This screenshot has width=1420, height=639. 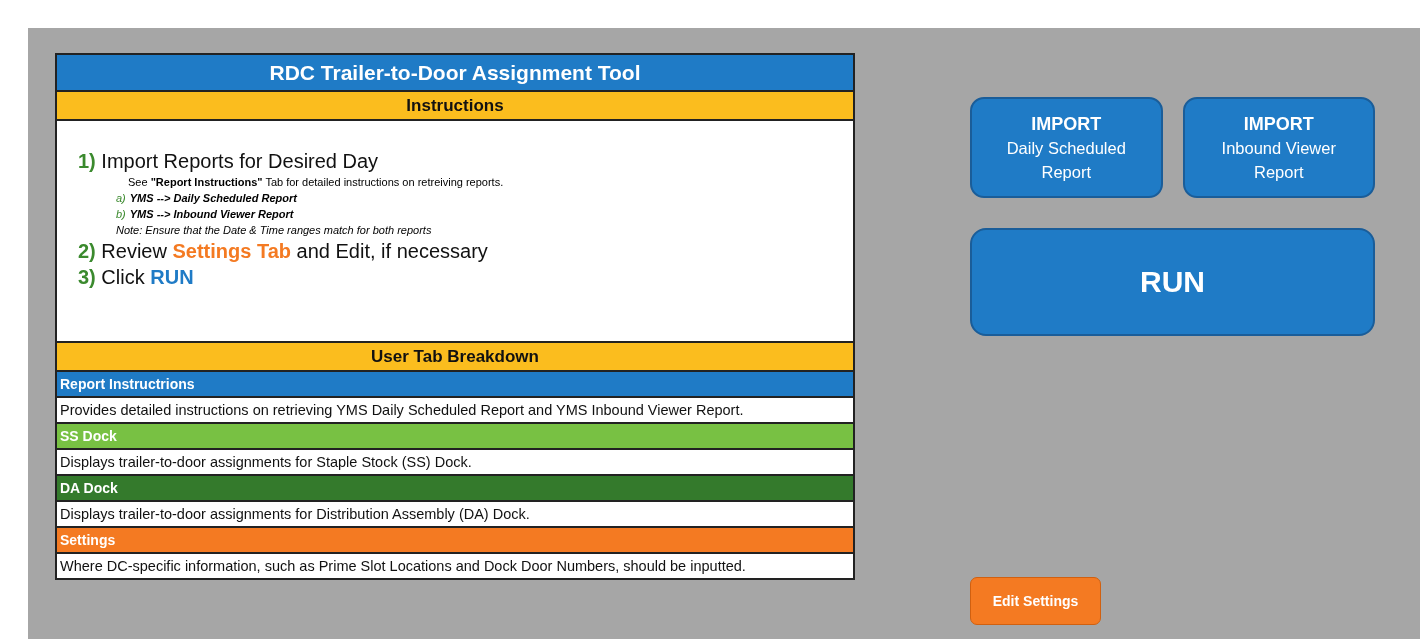 I want to click on detail-text: See "Report Instructions" Tab for detailed instructions on retreiving reports., so click(x=316, y=182).